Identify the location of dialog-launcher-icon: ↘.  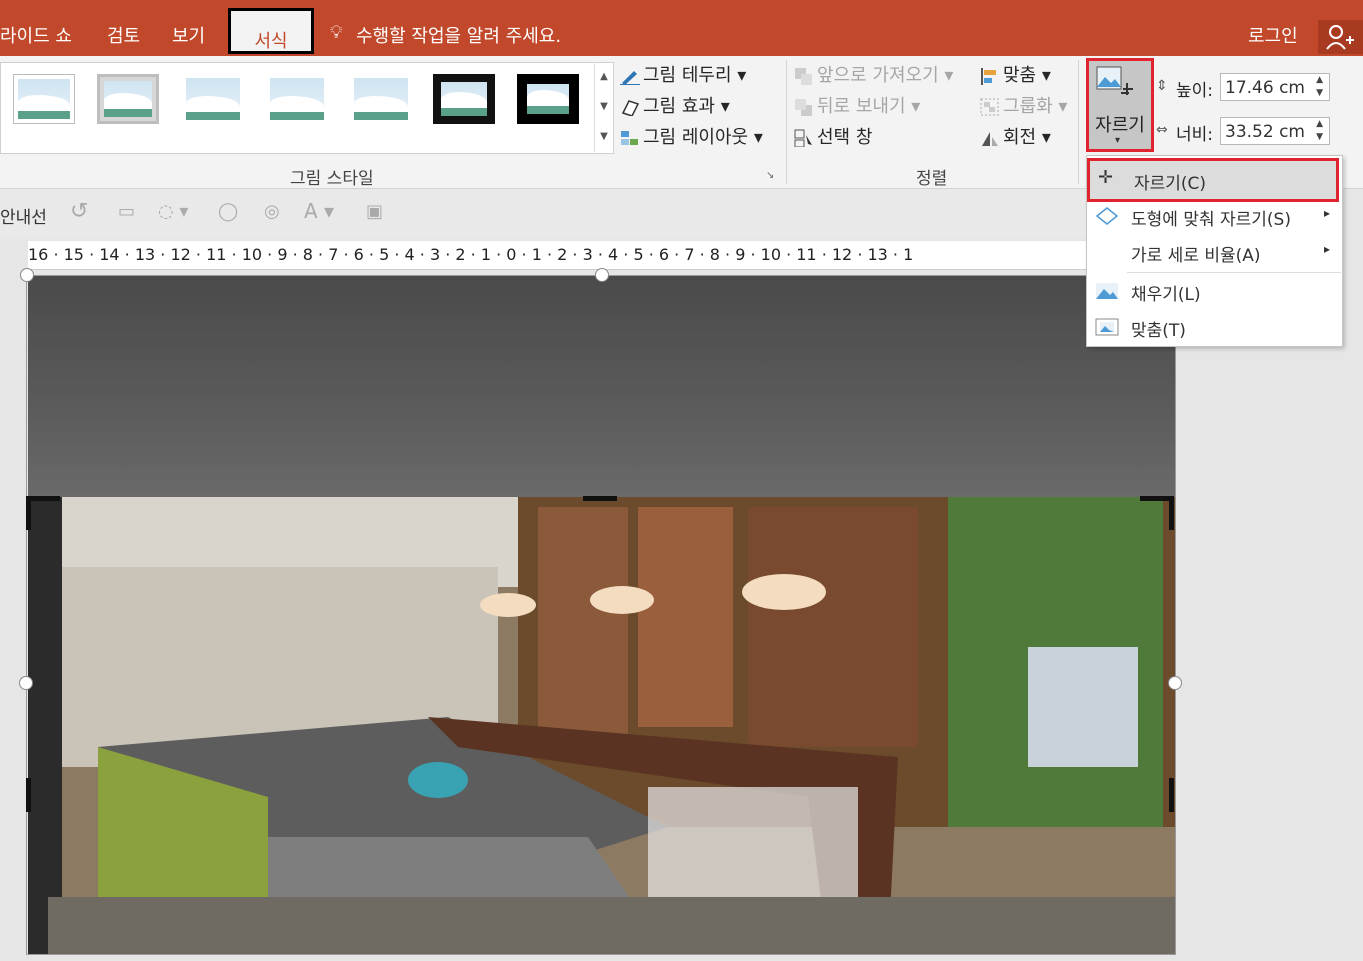
(770, 175).